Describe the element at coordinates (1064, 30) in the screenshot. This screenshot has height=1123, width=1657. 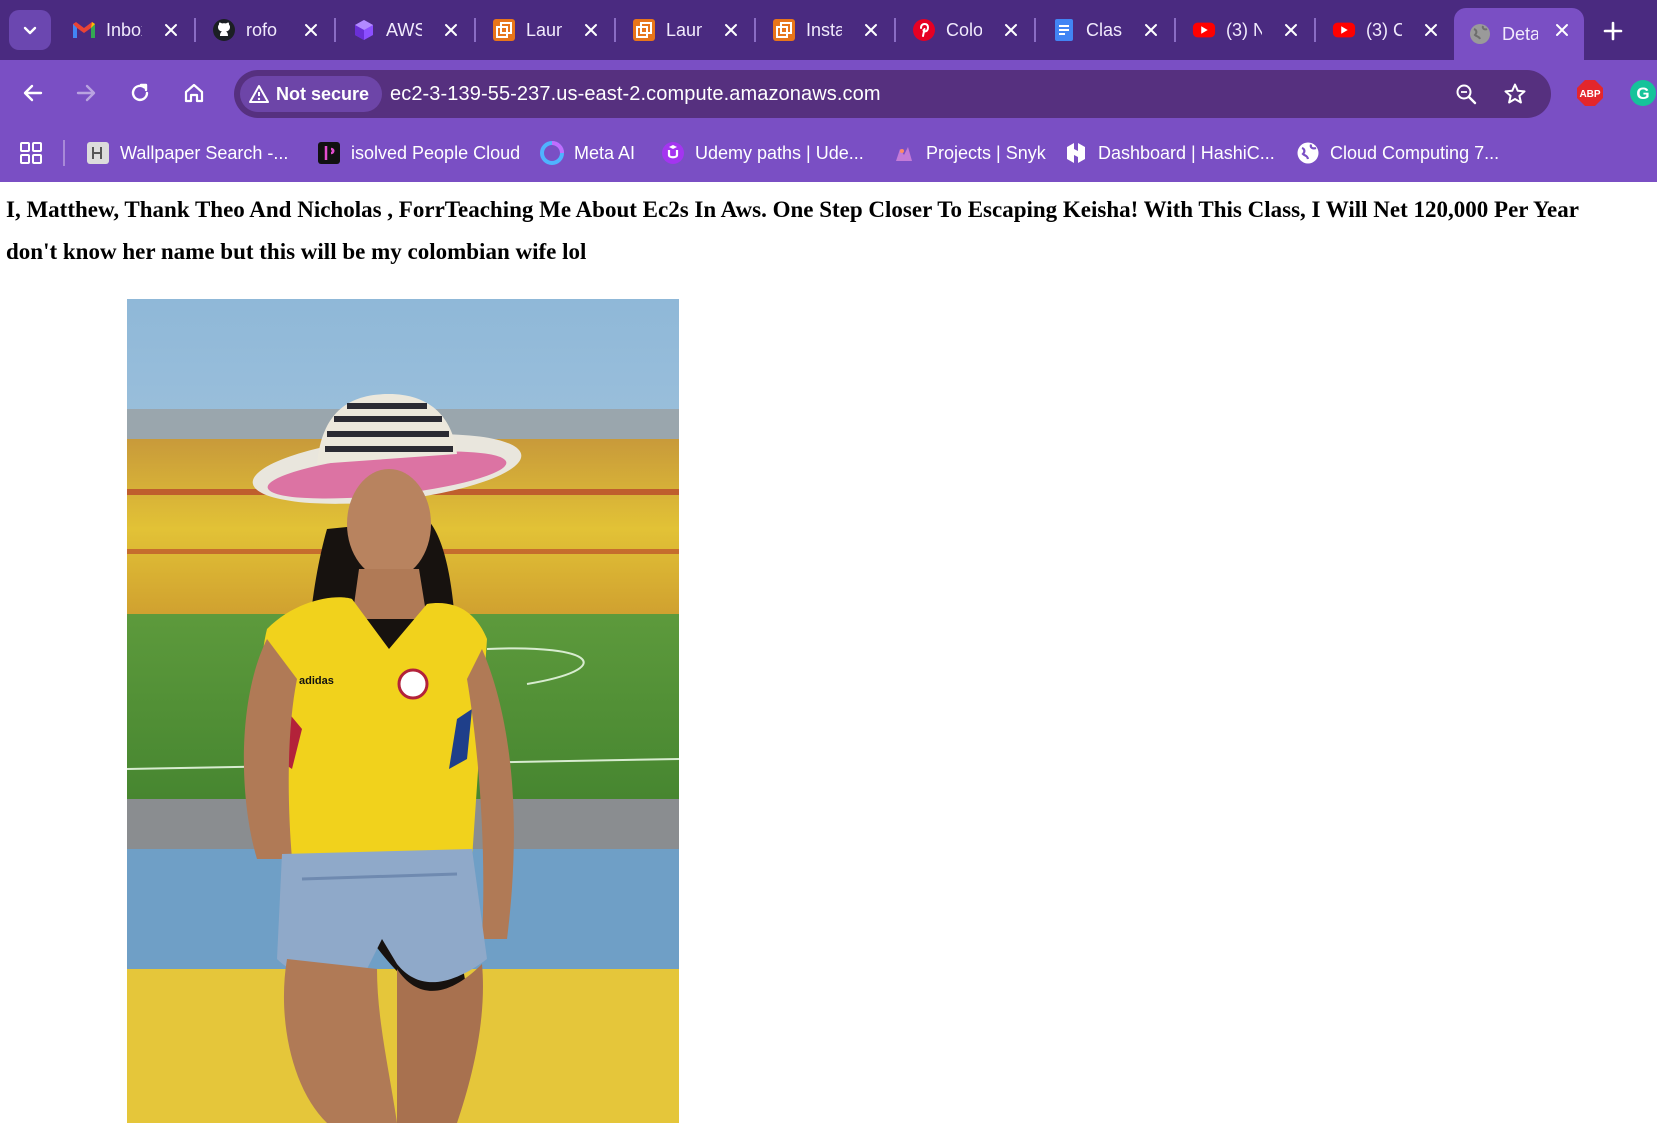
I see `docs-icon` at that location.